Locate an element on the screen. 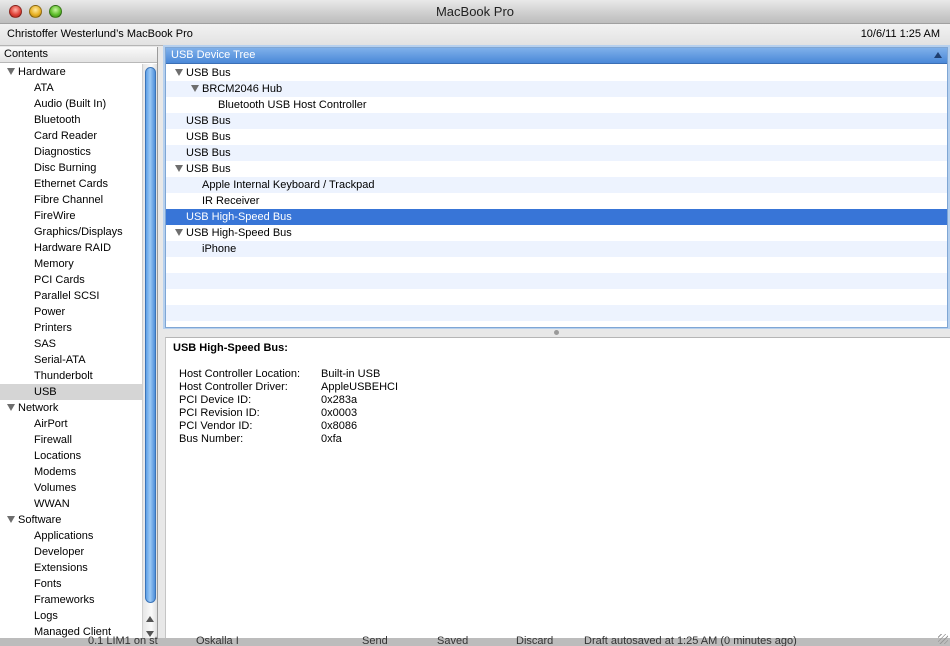  sidebar-item: Memory is located at coordinates (71, 264).